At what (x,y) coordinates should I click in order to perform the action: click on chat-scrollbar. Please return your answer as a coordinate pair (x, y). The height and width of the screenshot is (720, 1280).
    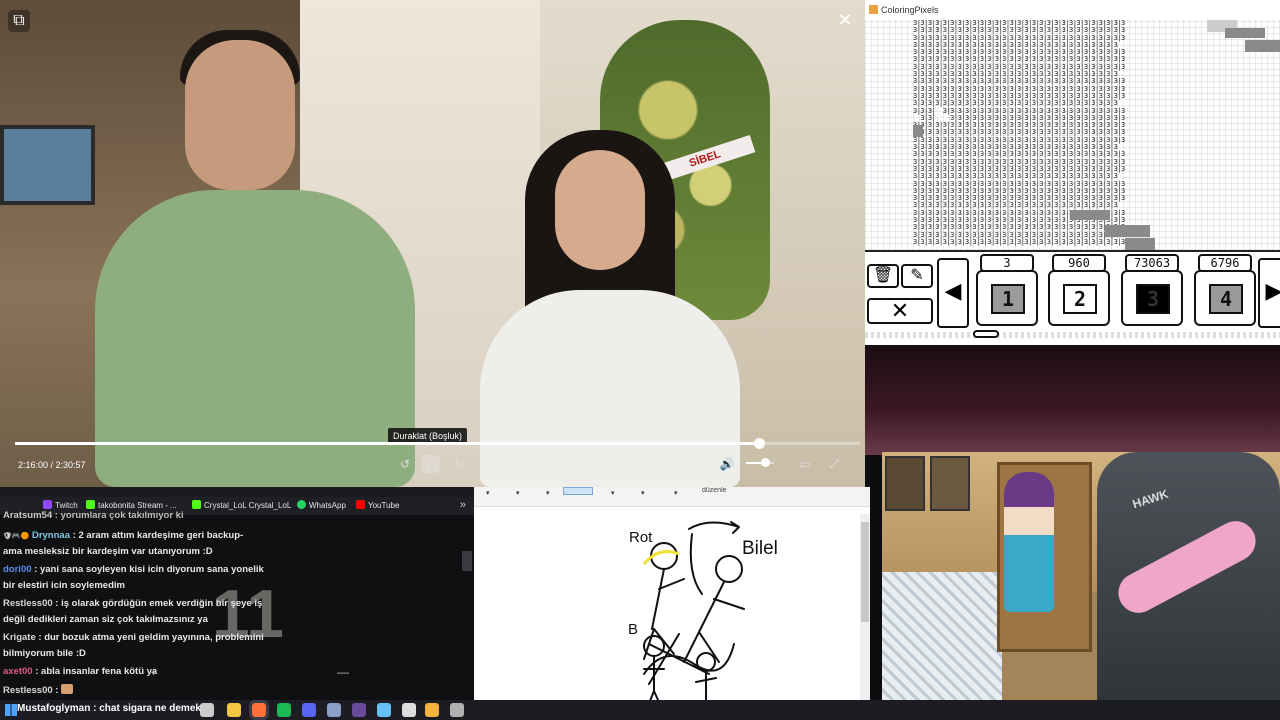
    Looking at the image, I should click on (467, 561).